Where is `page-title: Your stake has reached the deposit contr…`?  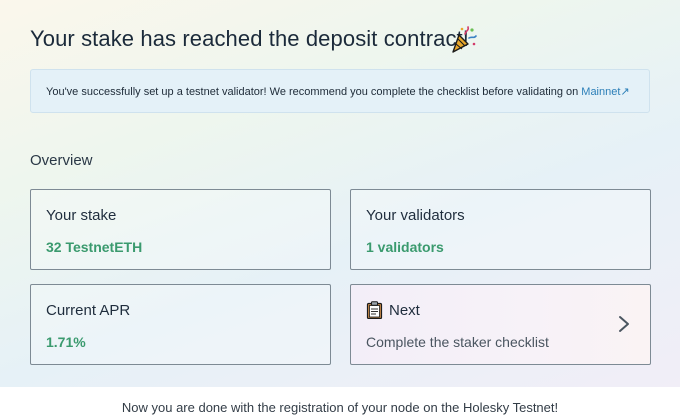
page-title: Your stake has reached the deposit contr… is located at coordinates (249, 38).